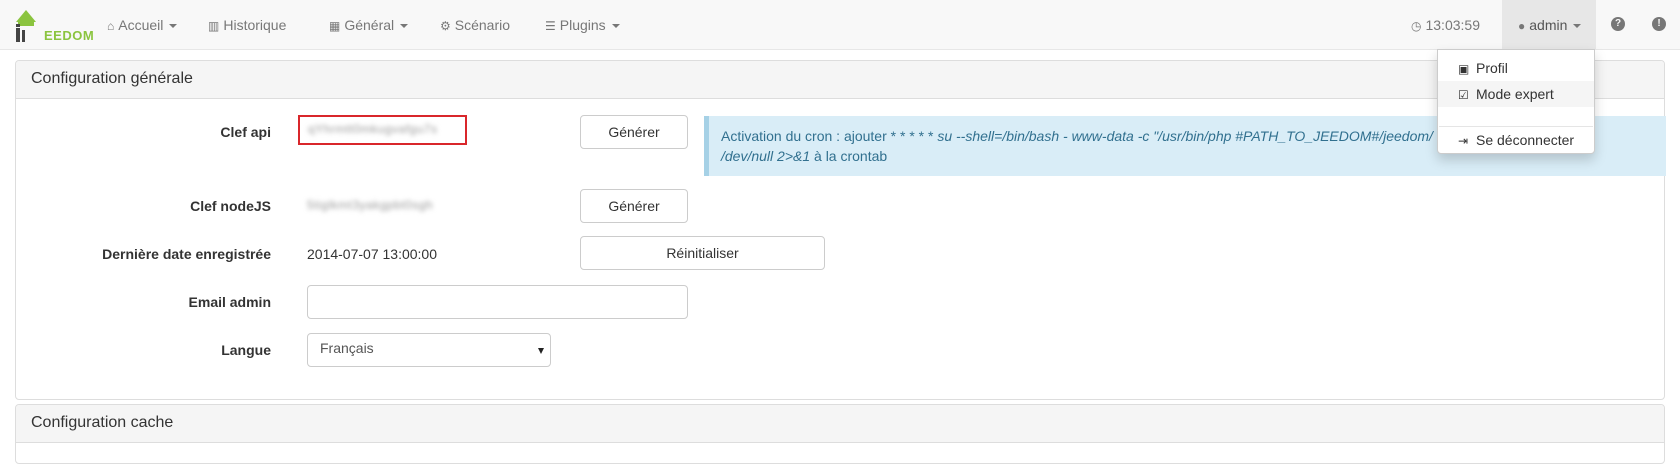 The image size is (1680, 464). I want to click on cache-config-panel: Configuration cache, so click(840, 434).